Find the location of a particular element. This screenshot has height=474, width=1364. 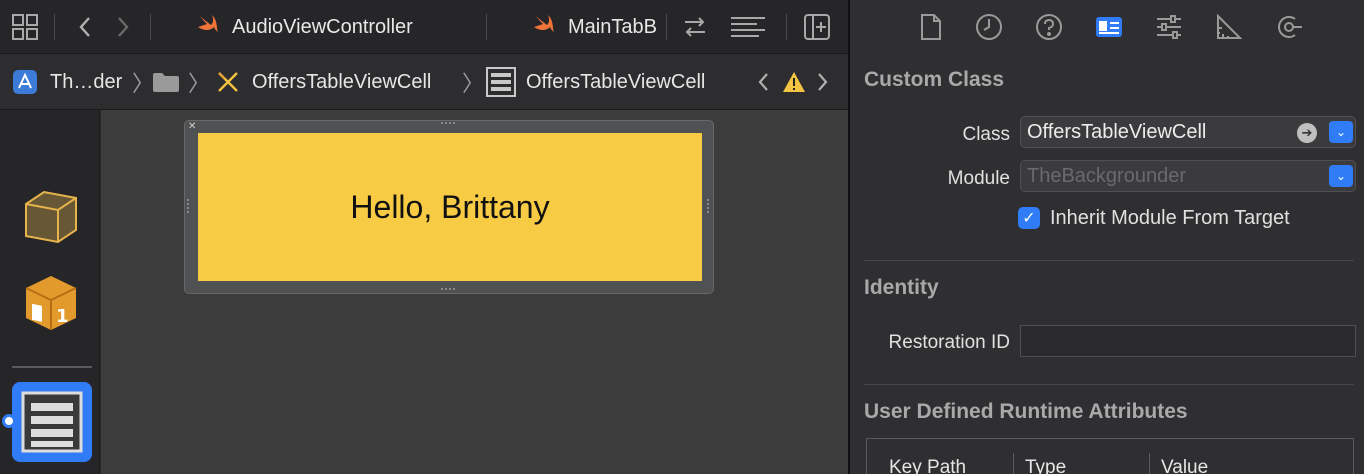

class-value: OffersTableViewCell is located at coordinates (1116, 132).